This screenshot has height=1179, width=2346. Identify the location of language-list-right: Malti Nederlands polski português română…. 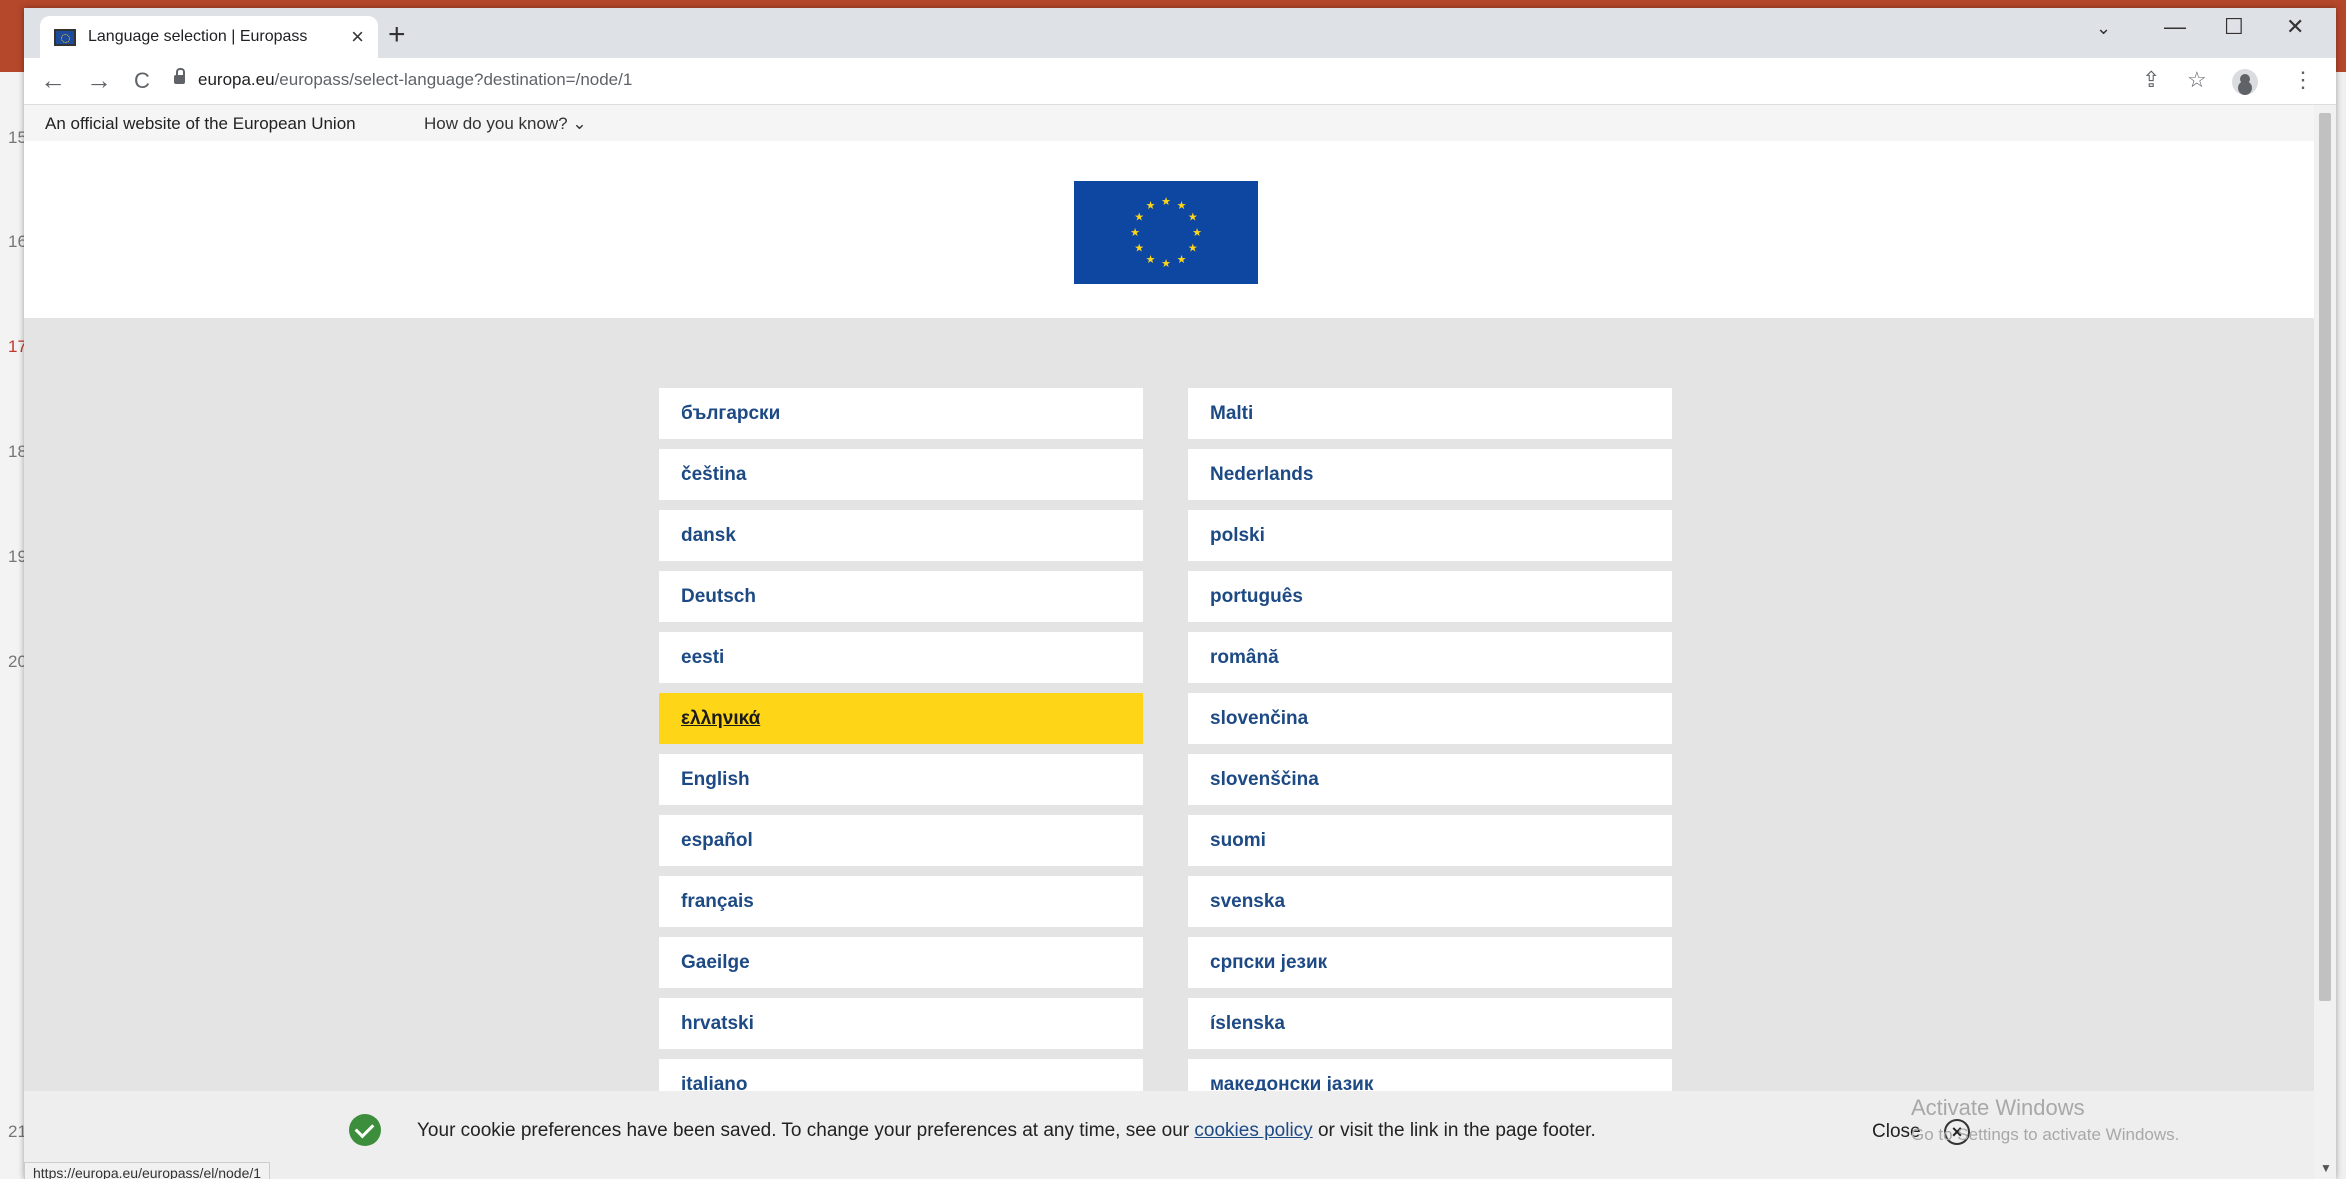
(1430, 754).